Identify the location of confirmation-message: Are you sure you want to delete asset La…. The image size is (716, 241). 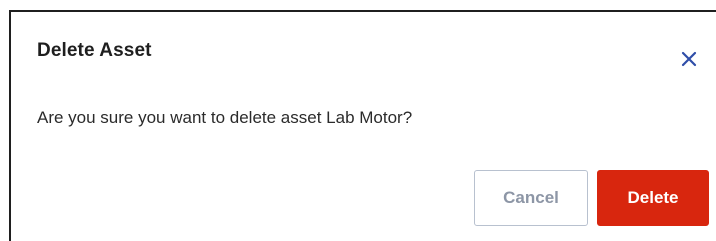
(225, 117).